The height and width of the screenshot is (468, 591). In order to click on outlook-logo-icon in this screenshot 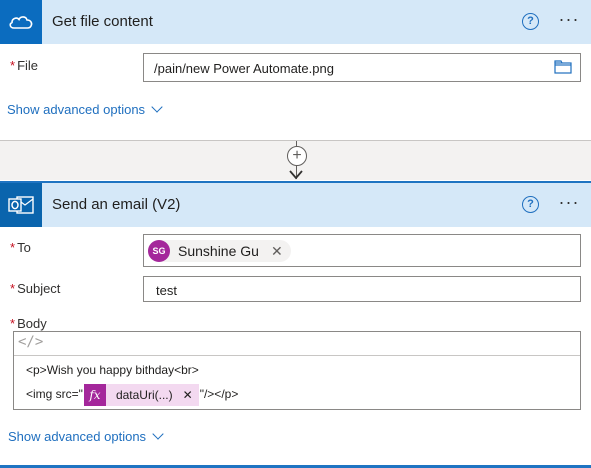, I will do `click(21, 205)`.